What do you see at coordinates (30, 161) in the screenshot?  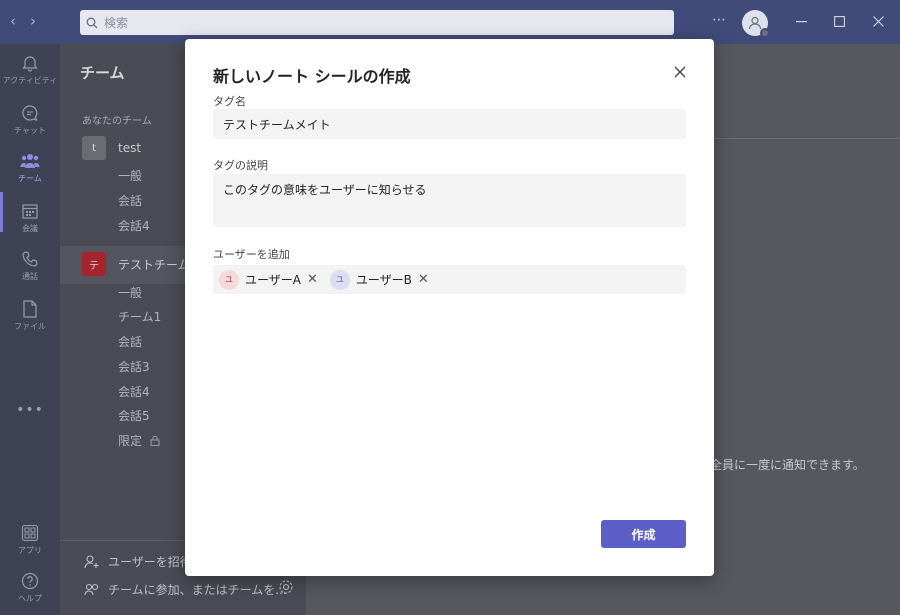 I see `teams-icon` at bounding box center [30, 161].